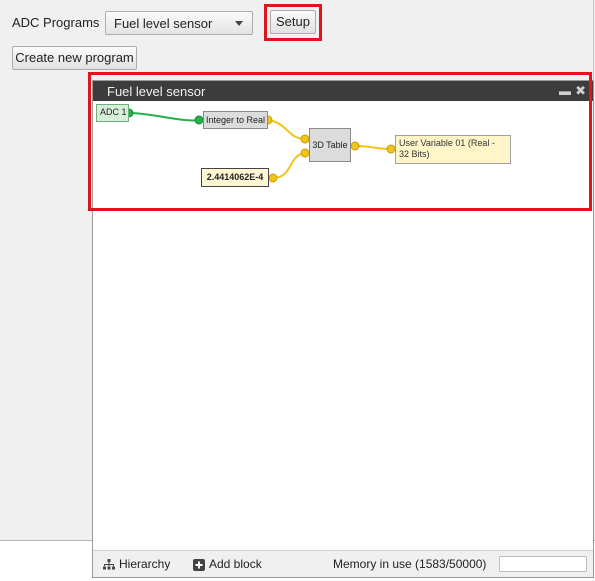  I want to click on wire-table-to-var, so click(373, 147).